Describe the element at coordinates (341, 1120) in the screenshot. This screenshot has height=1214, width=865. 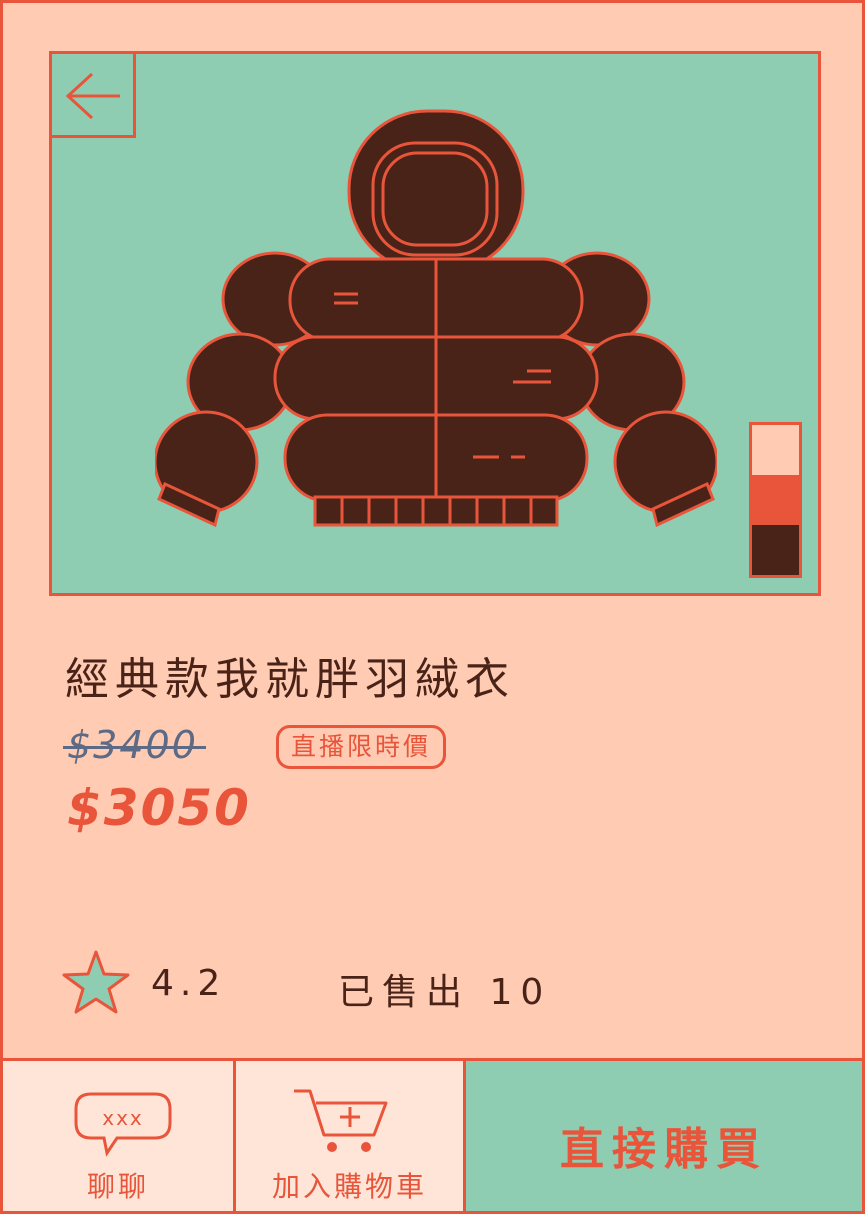
I see `cart-icon` at that location.